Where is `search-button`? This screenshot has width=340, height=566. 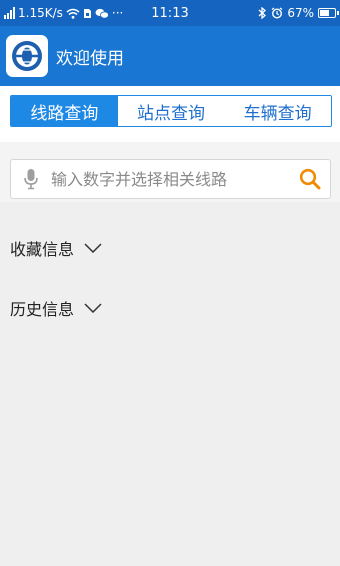 search-button is located at coordinates (310, 179).